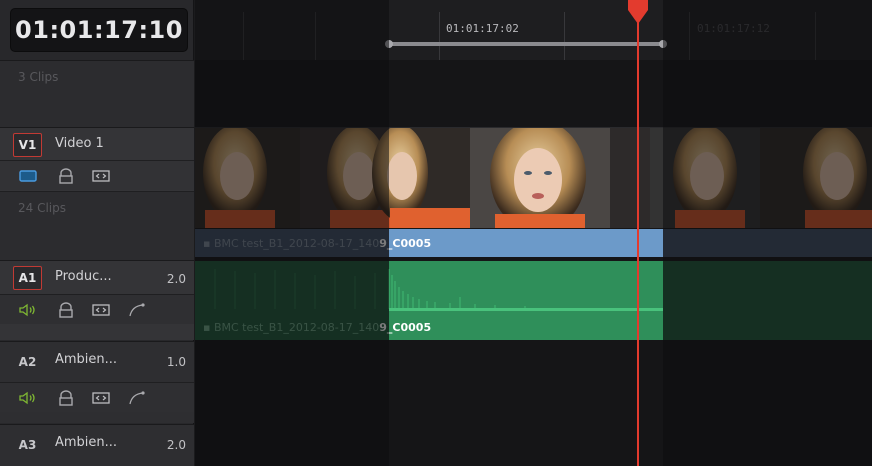 The width and height of the screenshot is (872, 466). What do you see at coordinates (176, 362) in the screenshot?
I see `track-level-a2: 1.0` at bounding box center [176, 362].